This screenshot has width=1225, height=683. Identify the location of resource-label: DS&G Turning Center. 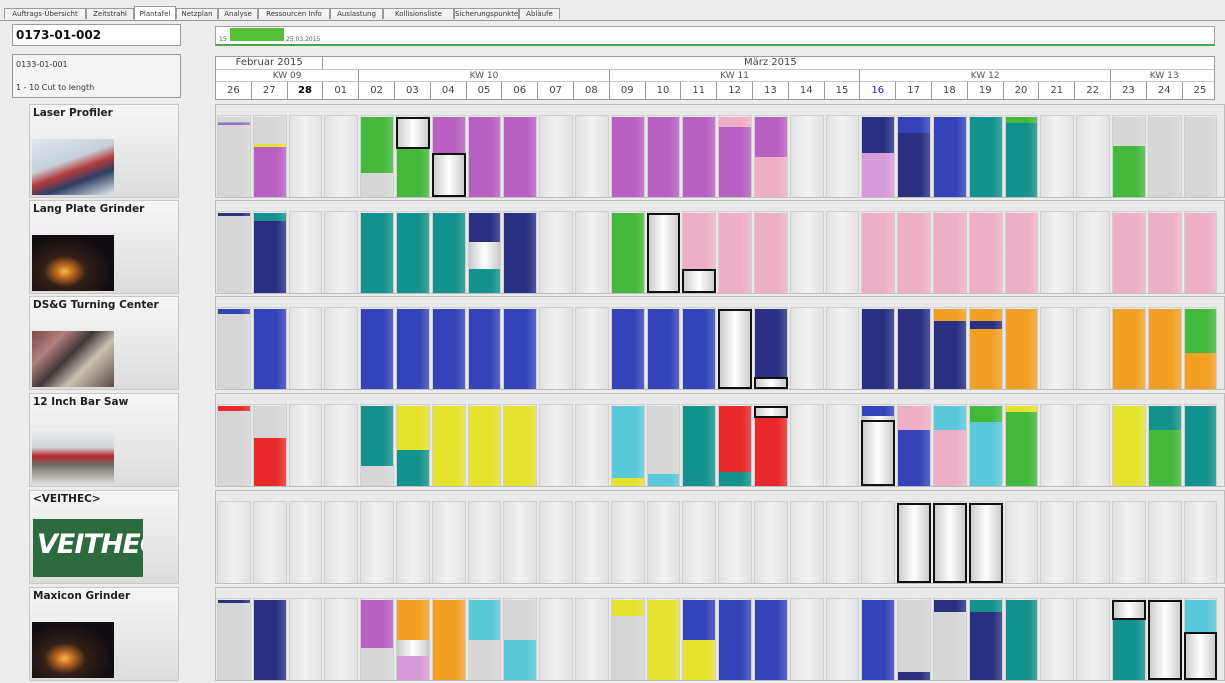
(104, 343).